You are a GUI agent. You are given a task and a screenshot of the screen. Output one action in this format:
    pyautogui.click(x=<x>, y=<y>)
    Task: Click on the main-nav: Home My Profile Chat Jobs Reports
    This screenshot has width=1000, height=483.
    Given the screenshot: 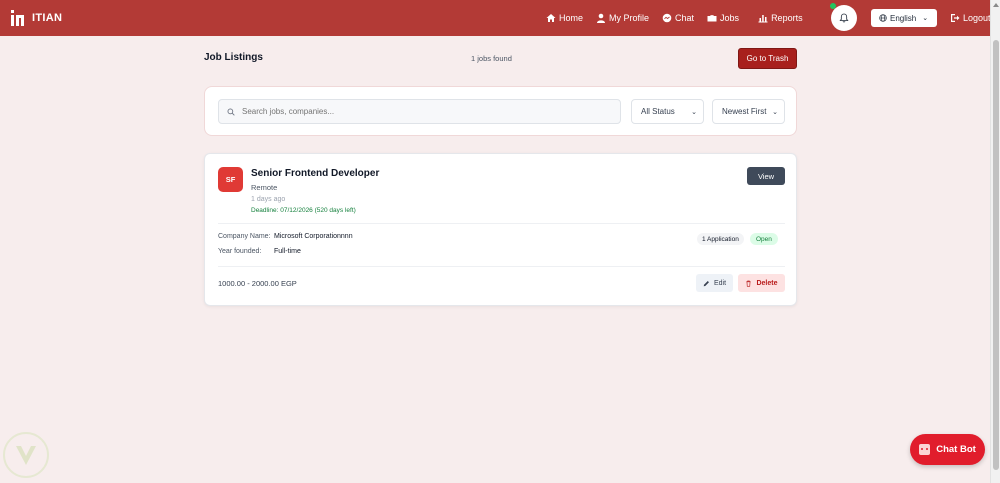 What is the action you would take?
    pyautogui.click(x=681, y=18)
    